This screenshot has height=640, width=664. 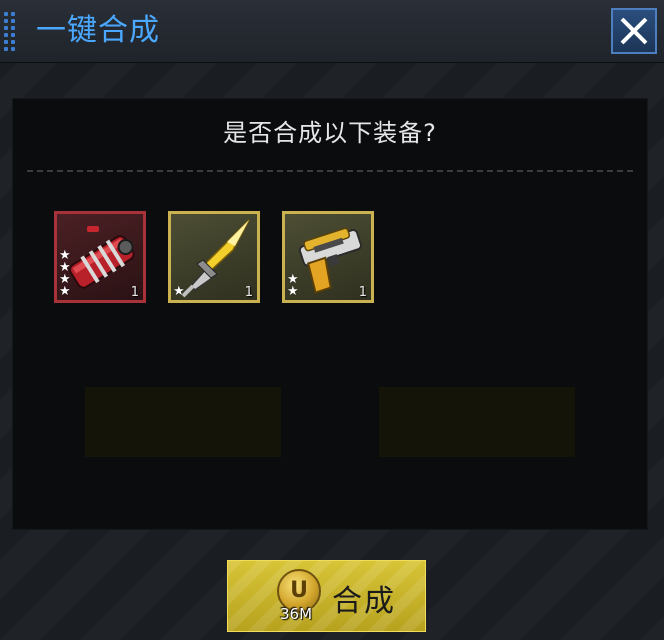 I want to click on cost-label: 36M, so click(x=296, y=614).